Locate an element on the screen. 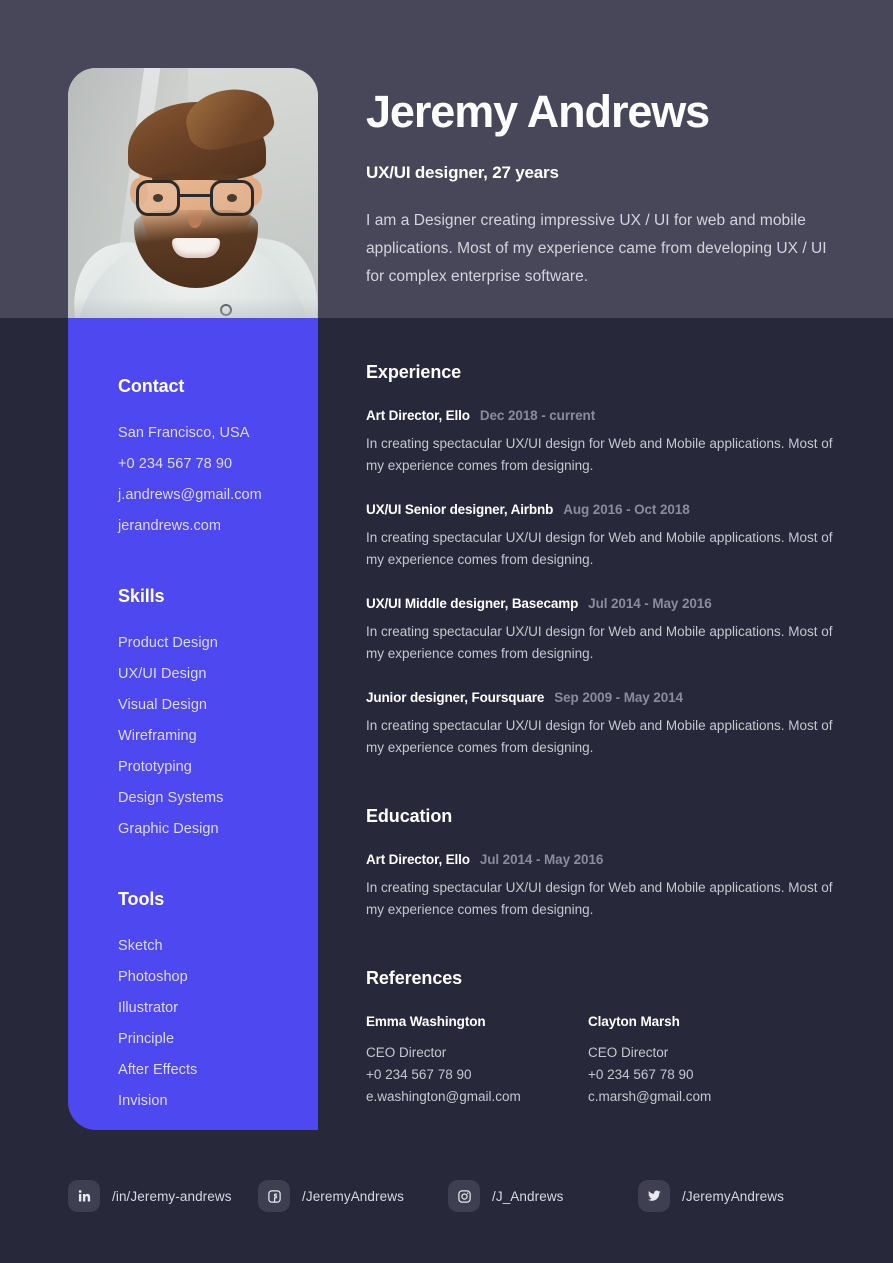 This screenshot has width=893, height=1263. social-link-instagram: /J_Andrews is located at coordinates (543, 1196).